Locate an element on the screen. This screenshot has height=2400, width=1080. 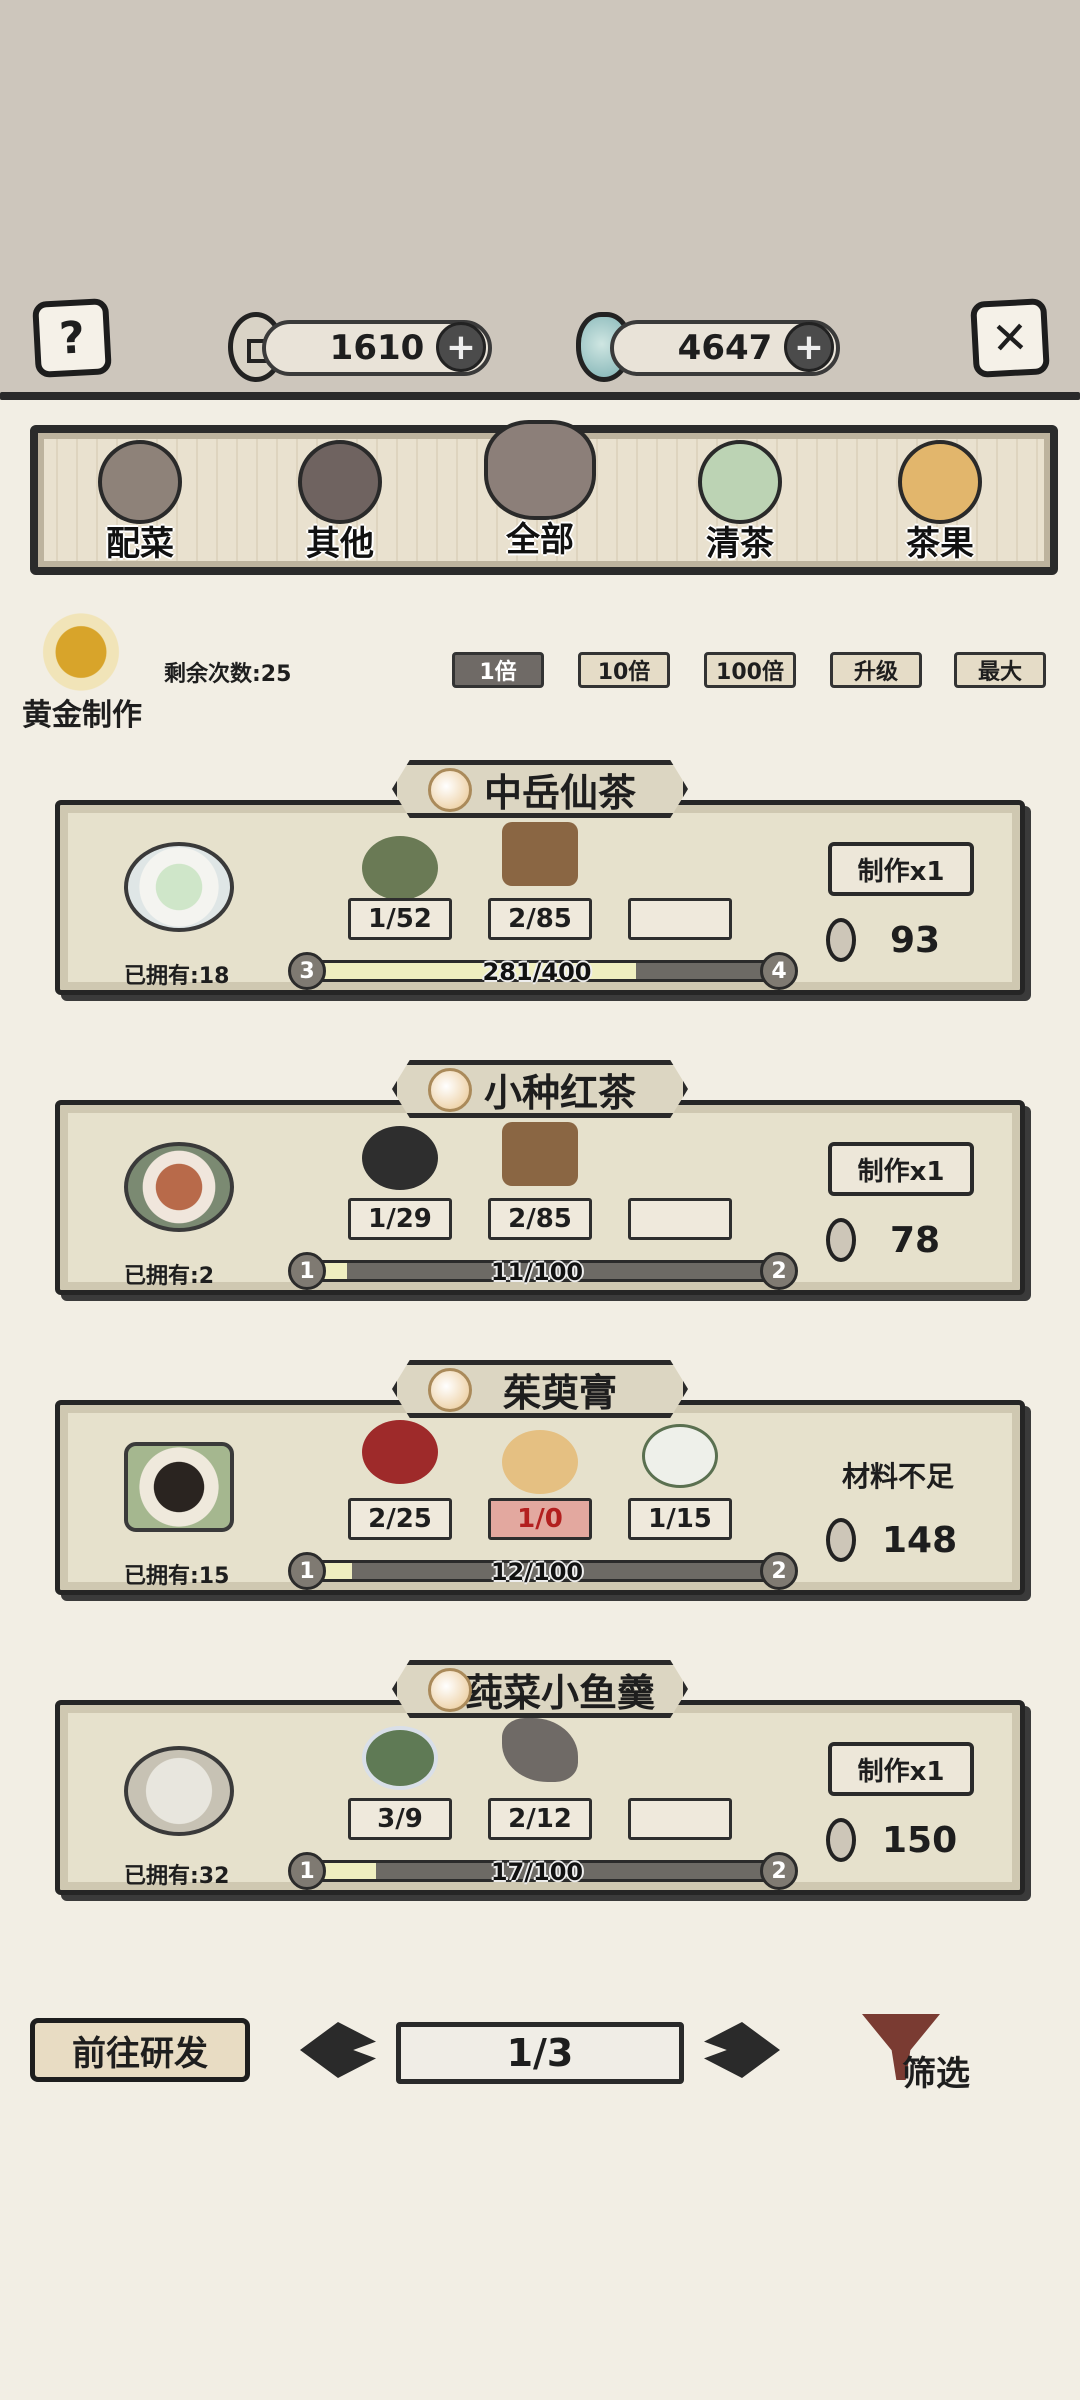
progress-text: 17/100 is located at coordinates (537, 1872).